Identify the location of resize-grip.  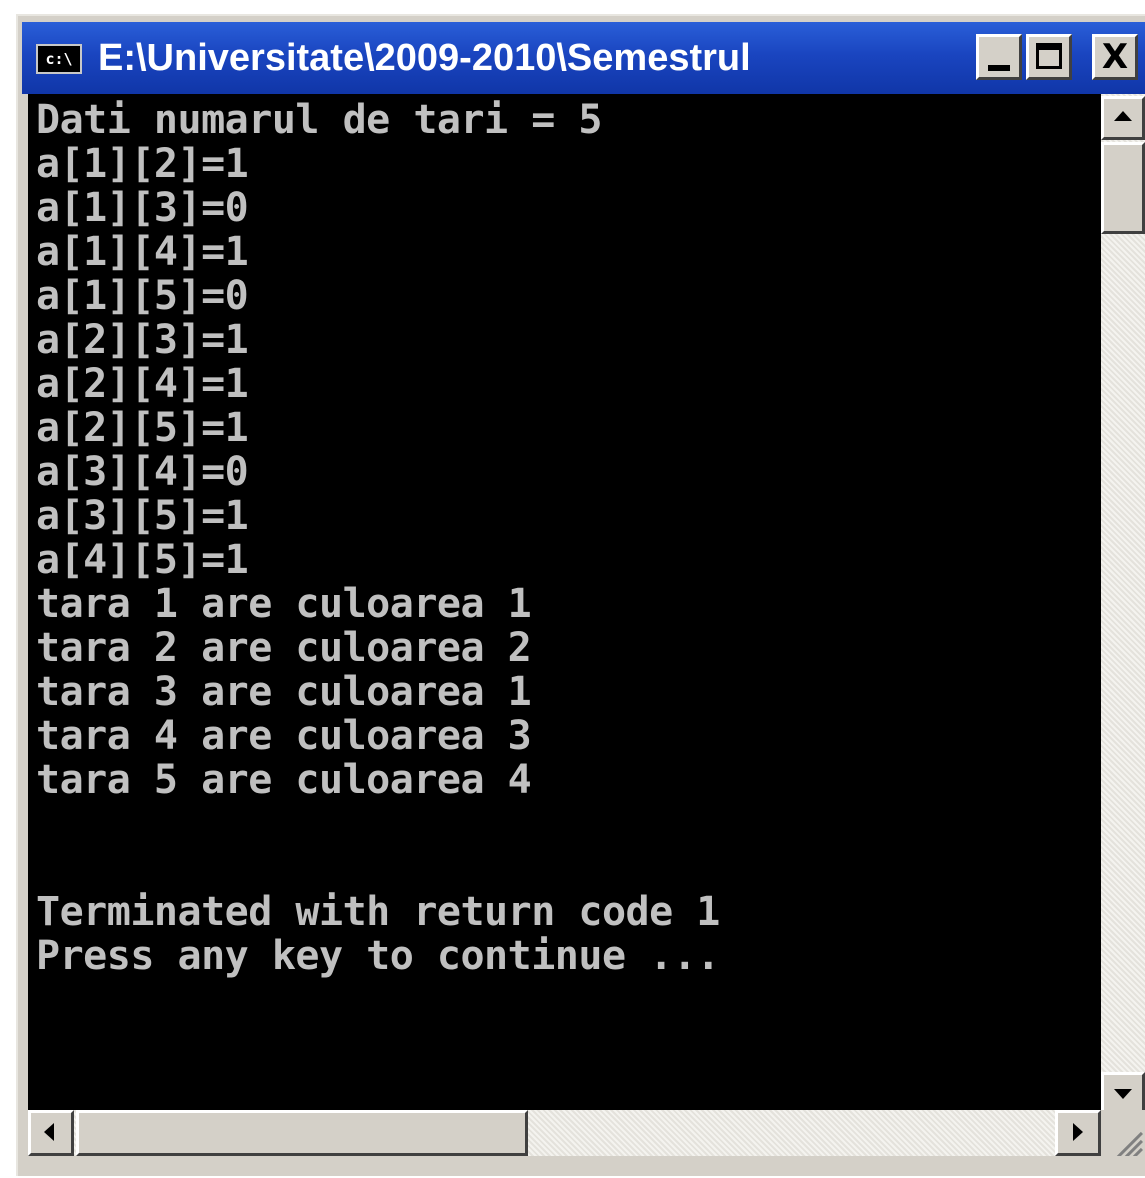
(1123, 1133).